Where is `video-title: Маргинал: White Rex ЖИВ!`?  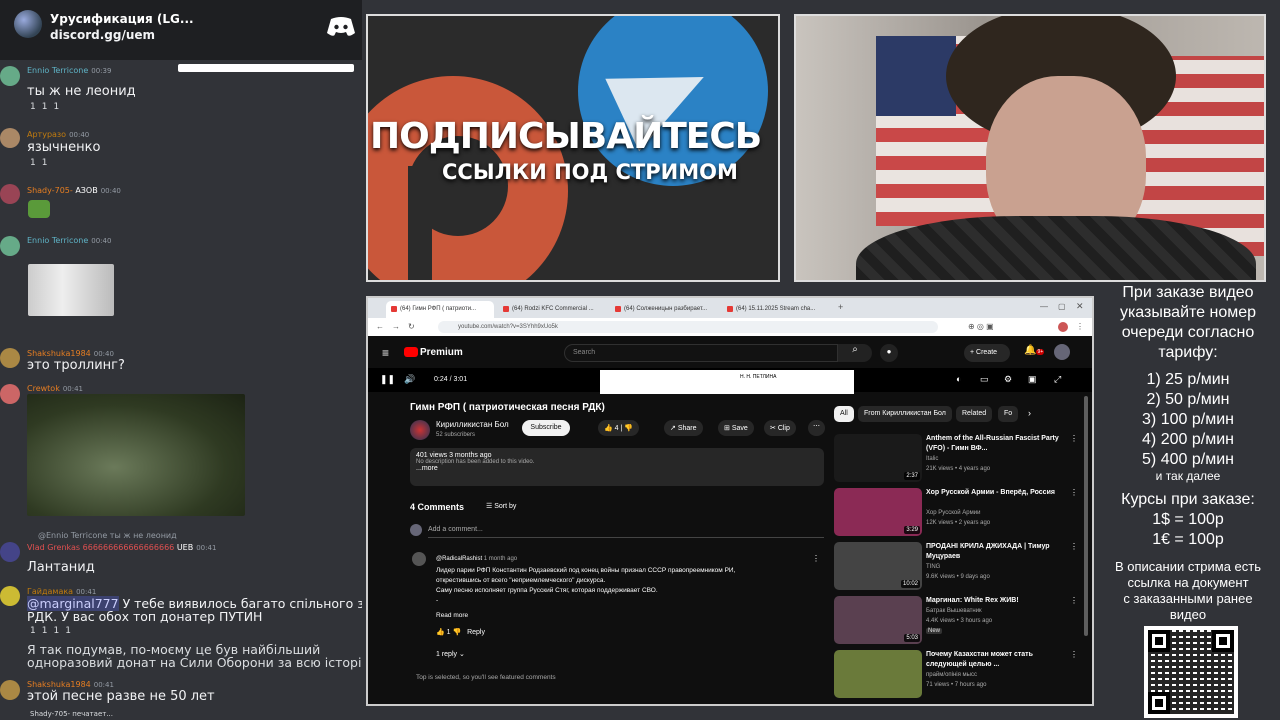
video-title: Маргинал: White Rex ЖИВ! is located at coordinates (996, 601).